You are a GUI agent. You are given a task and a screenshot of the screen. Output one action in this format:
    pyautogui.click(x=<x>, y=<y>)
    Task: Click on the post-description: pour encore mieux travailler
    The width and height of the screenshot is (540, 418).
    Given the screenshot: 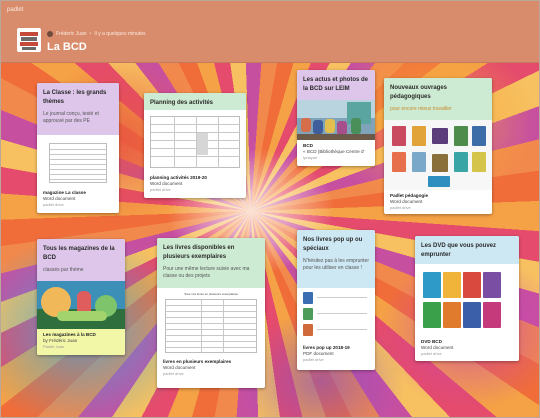 What is the action you would take?
    pyautogui.click(x=421, y=109)
    